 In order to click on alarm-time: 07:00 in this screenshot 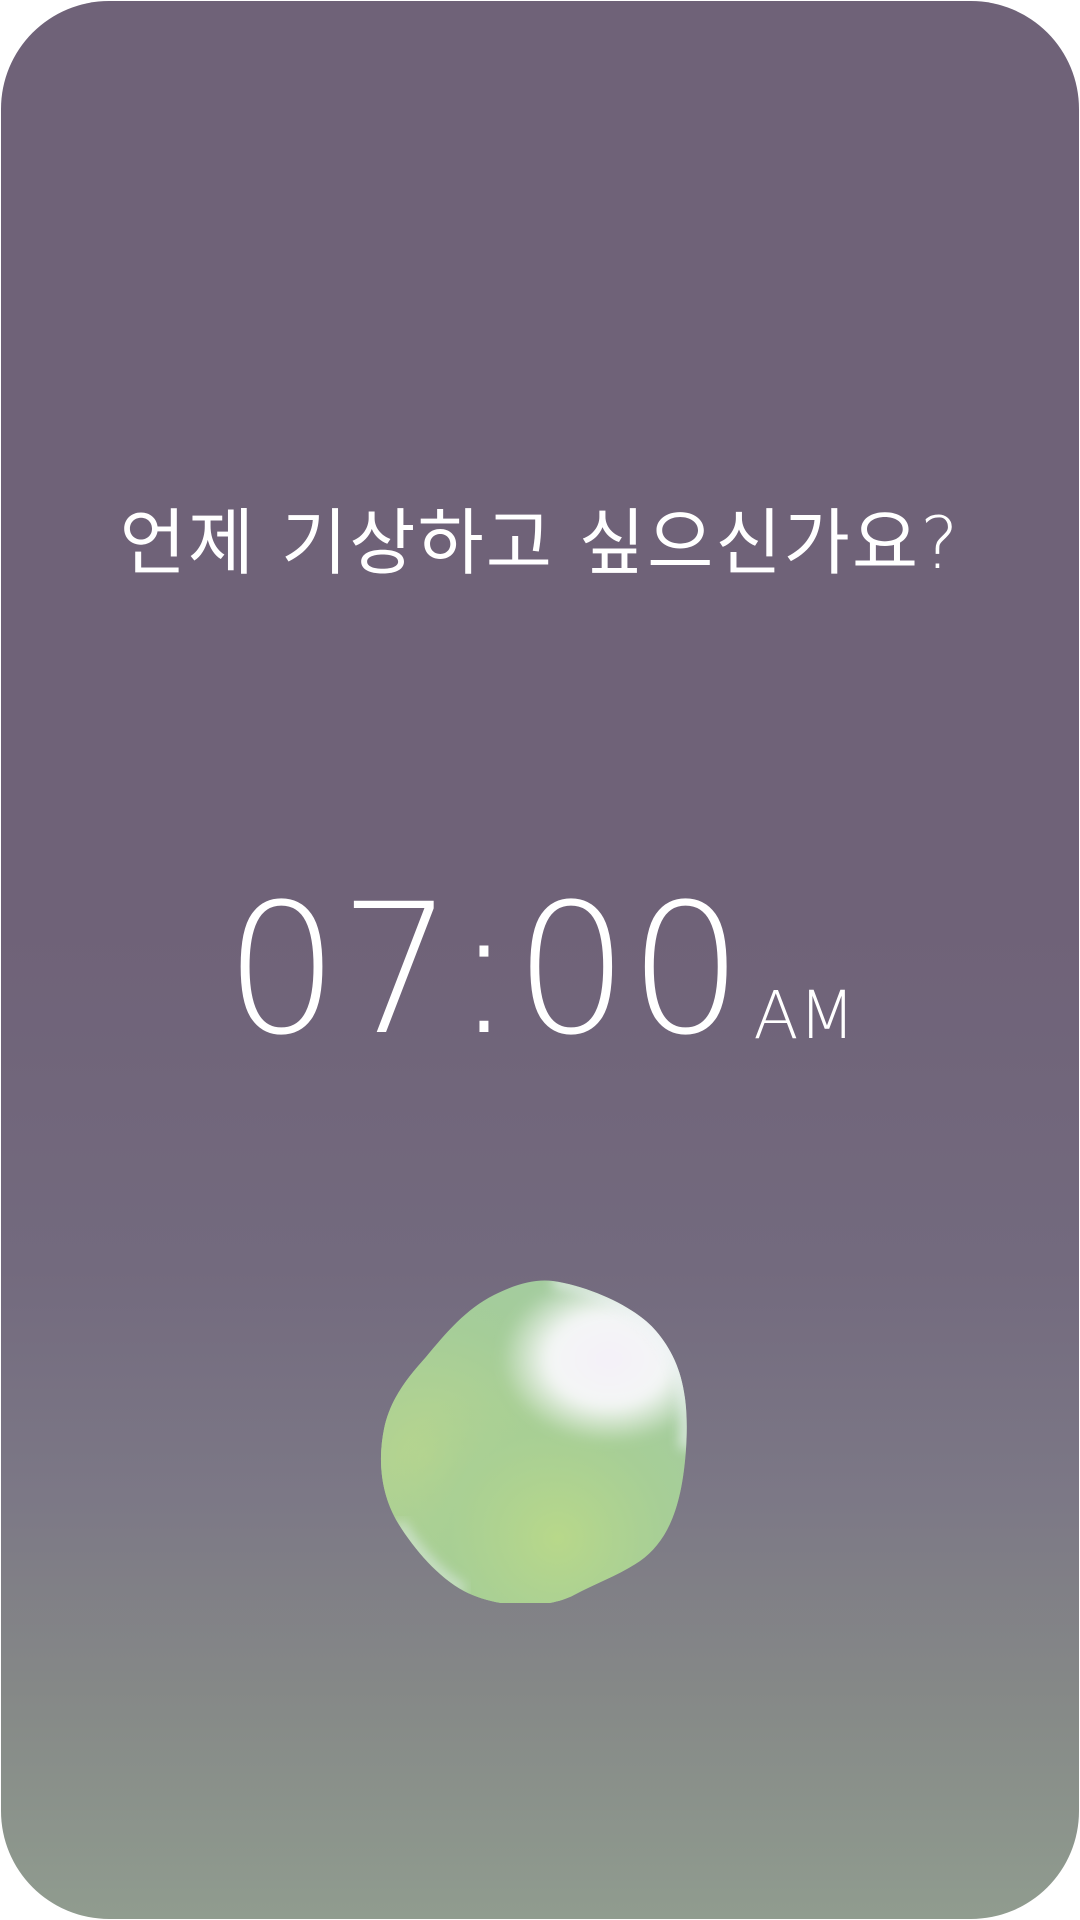, I will do `click(484, 971)`.